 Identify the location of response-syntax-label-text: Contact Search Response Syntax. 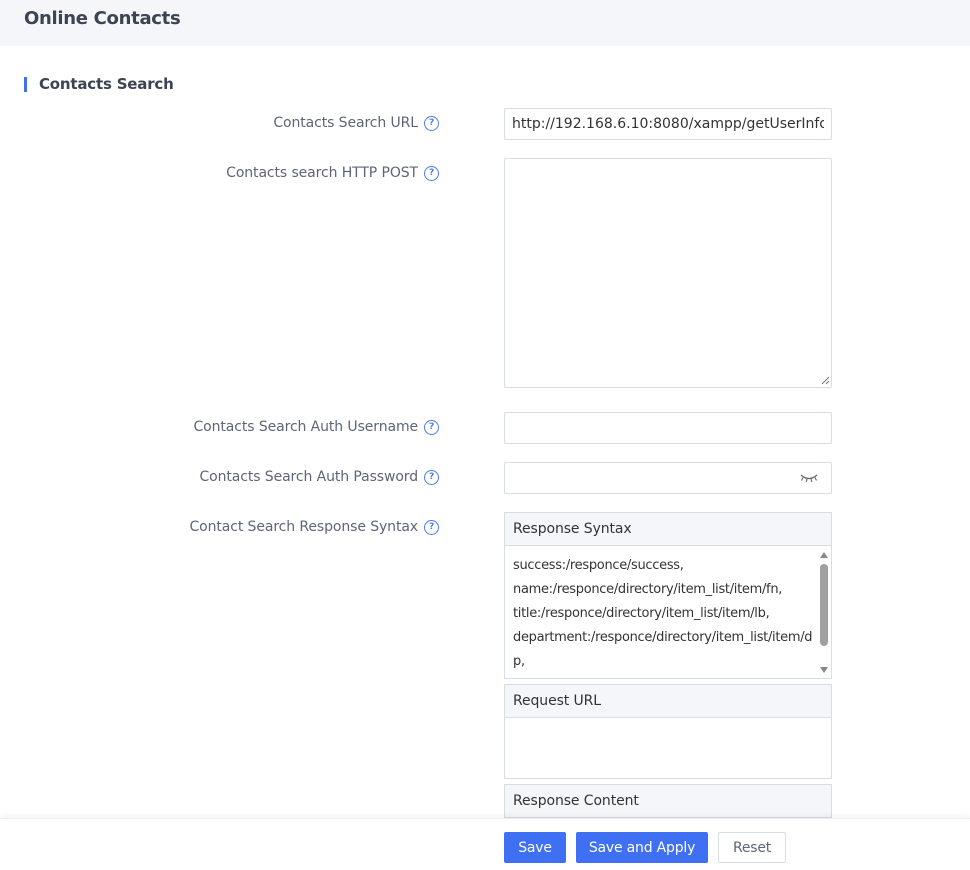
(303, 527).